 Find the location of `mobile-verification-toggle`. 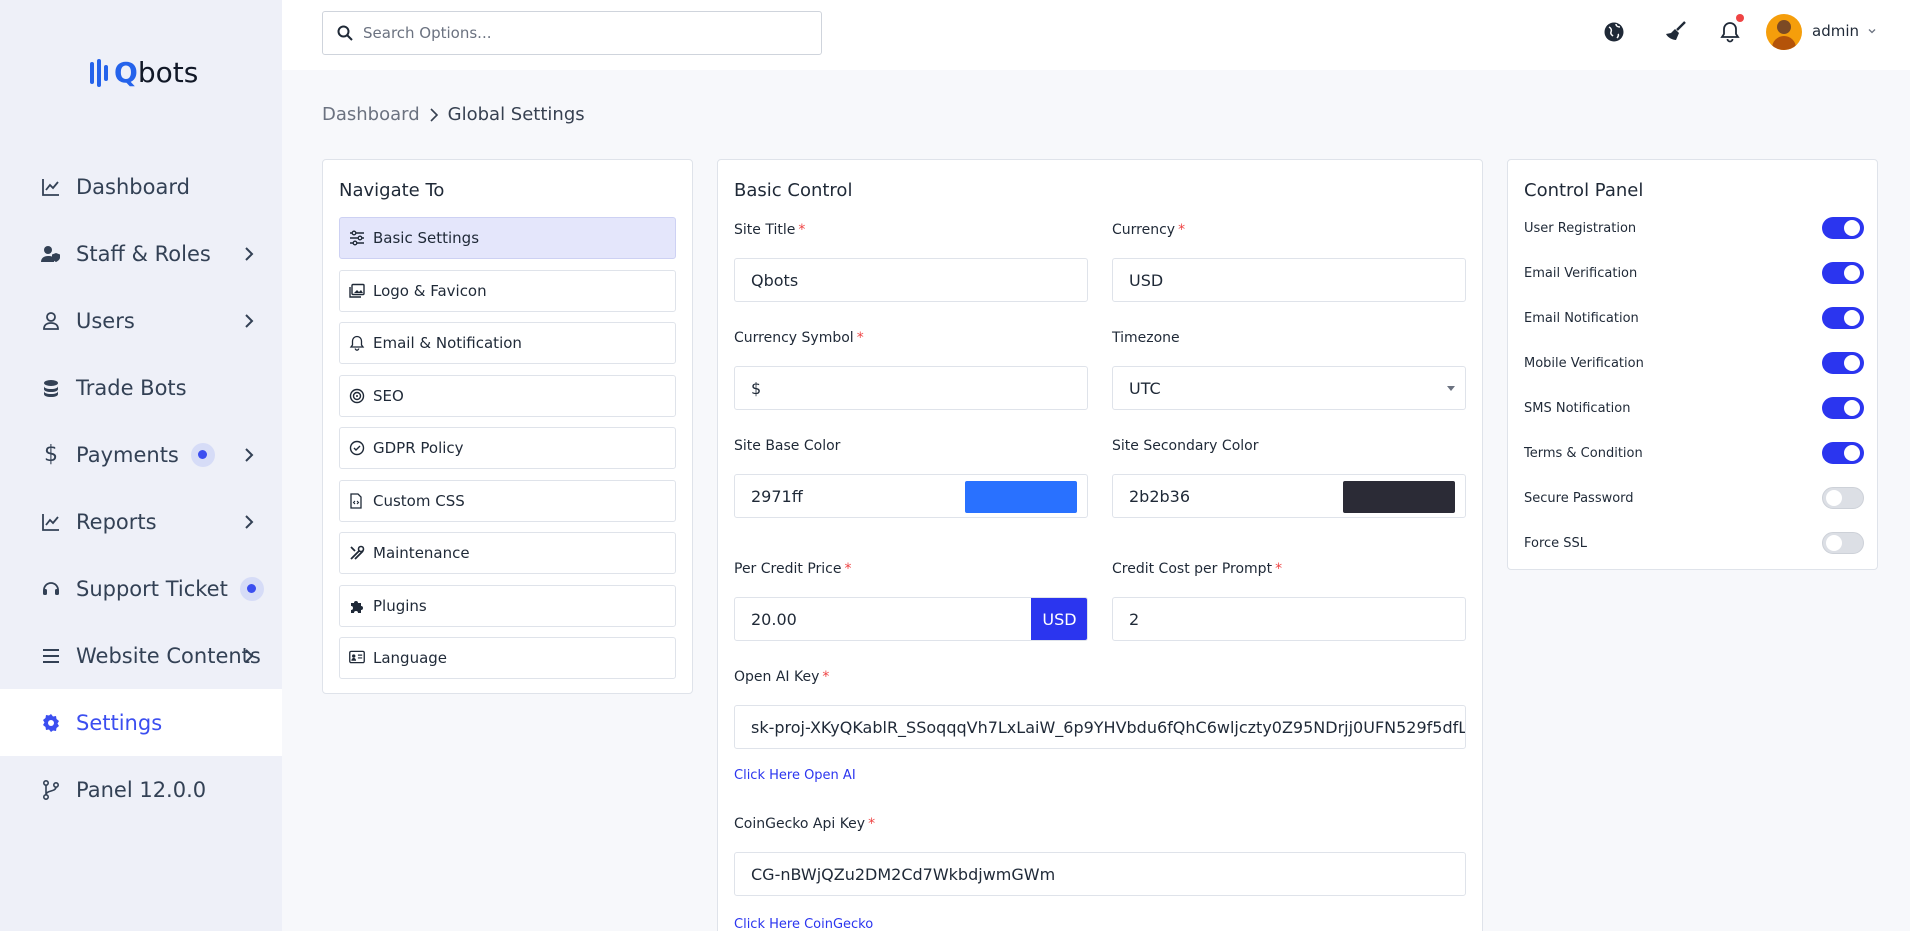

mobile-verification-toggle is located at coordinates (1843, 363).